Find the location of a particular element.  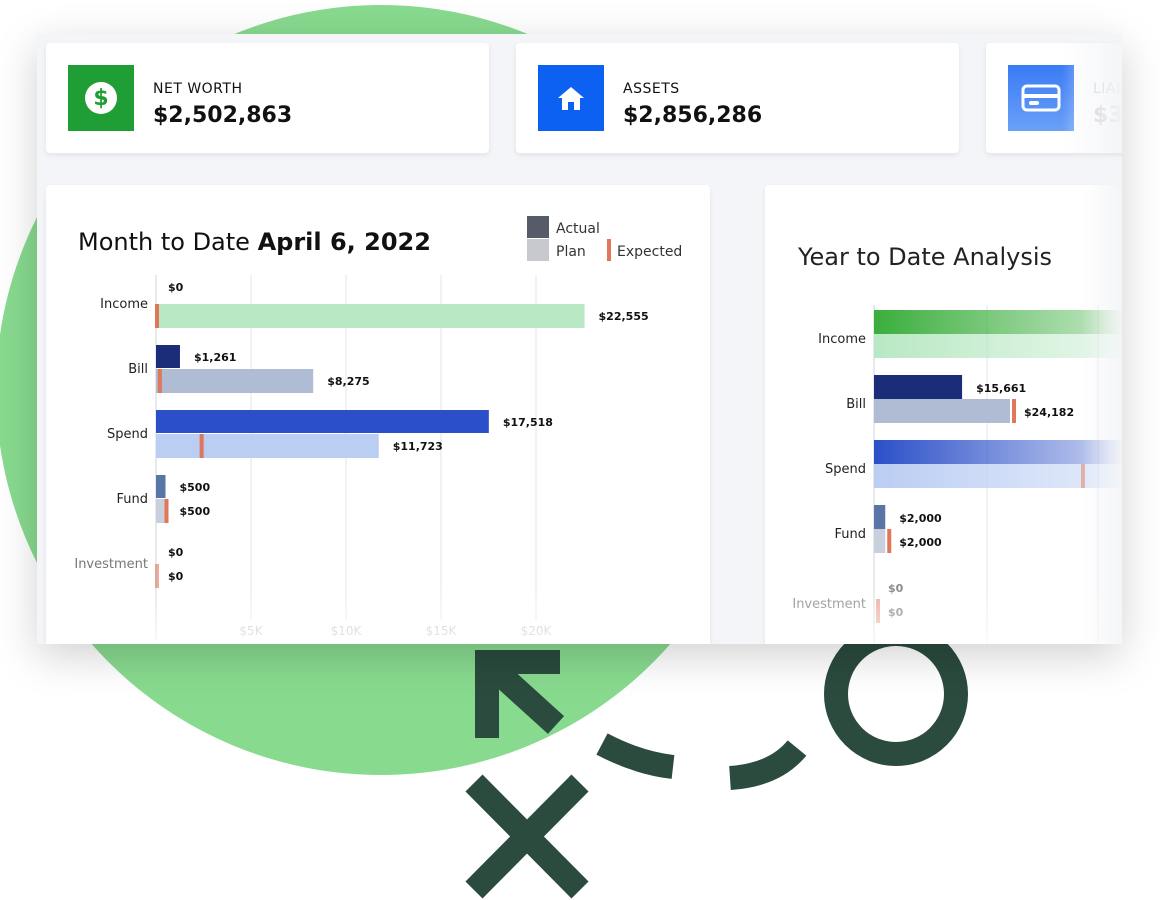

ytd-category-label: Bill is located at coordinates (856, 404).